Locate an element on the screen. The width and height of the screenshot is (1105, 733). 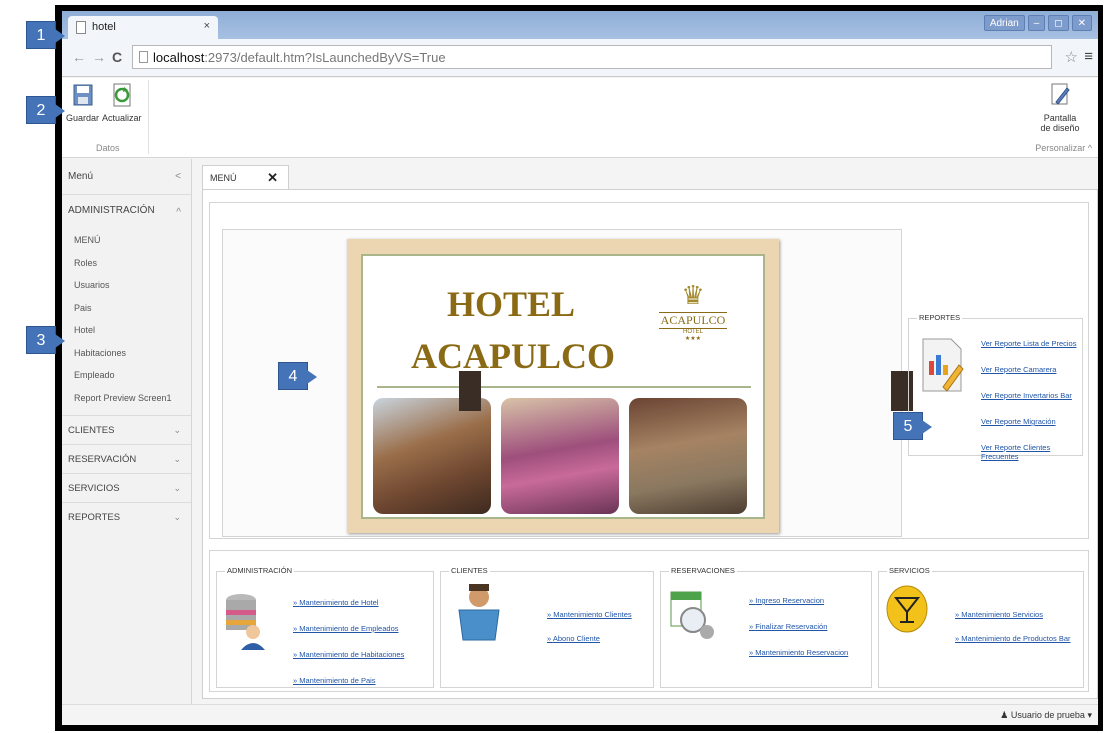
collapse-ribbon-icon: ^ is located at coordinates (1090, 148).